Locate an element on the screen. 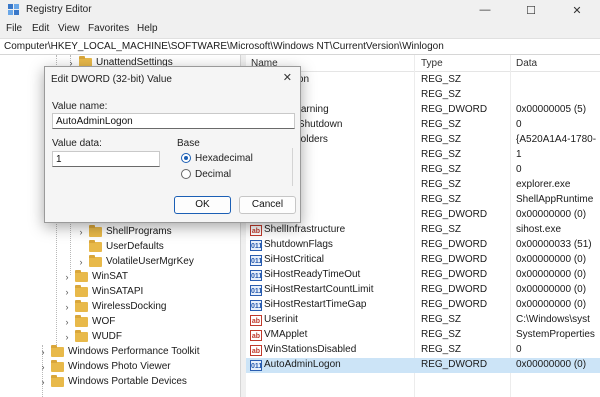  close-button: ✕ is located at coordinates (577, 10).